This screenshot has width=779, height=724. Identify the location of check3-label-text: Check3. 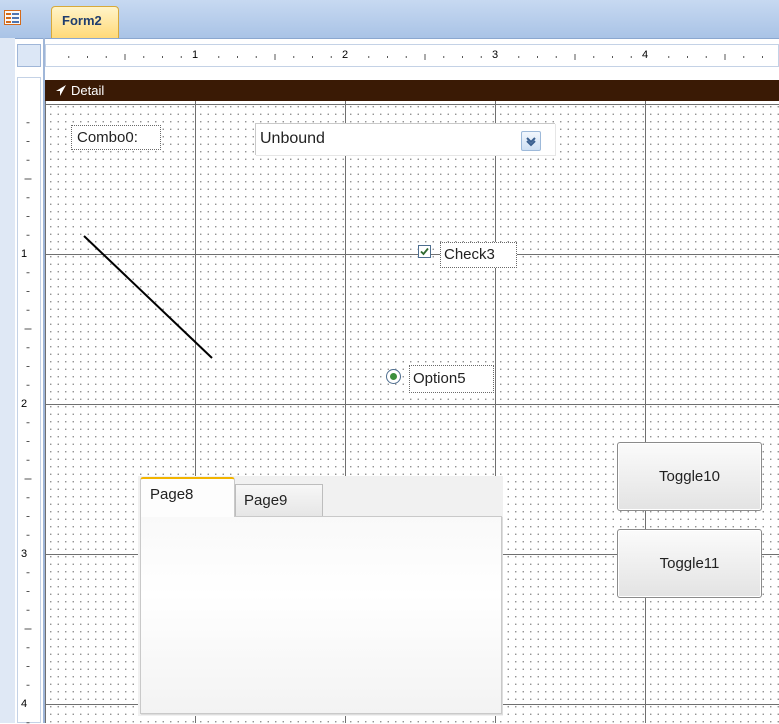
(469, 254).